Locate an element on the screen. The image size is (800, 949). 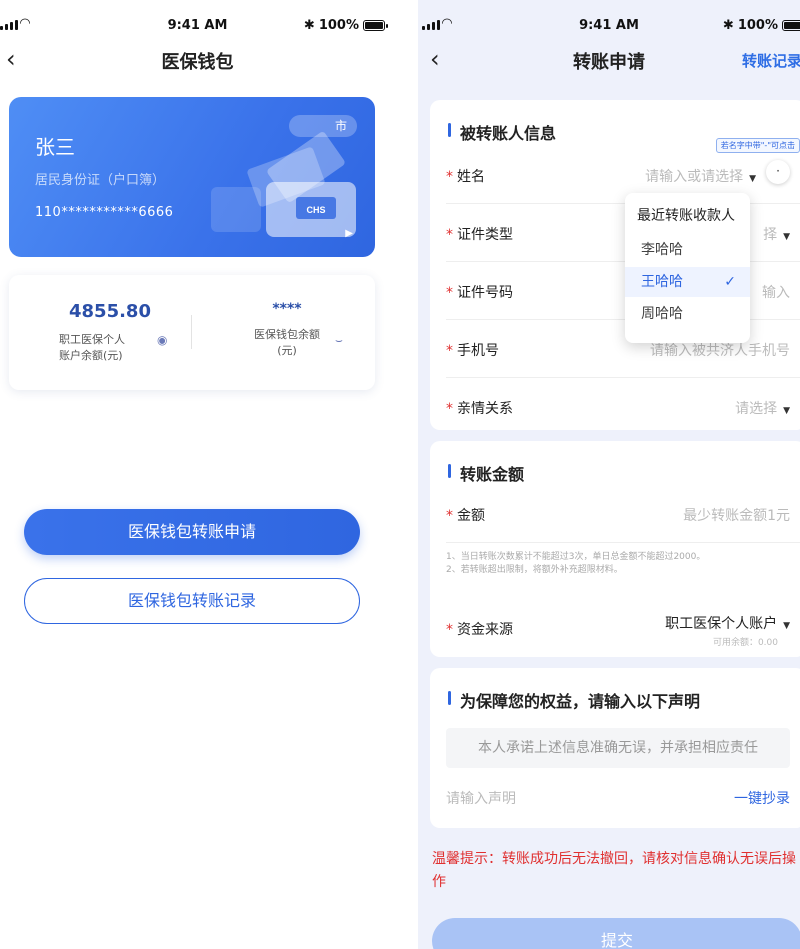
divider is located at coordinates (191, 332).